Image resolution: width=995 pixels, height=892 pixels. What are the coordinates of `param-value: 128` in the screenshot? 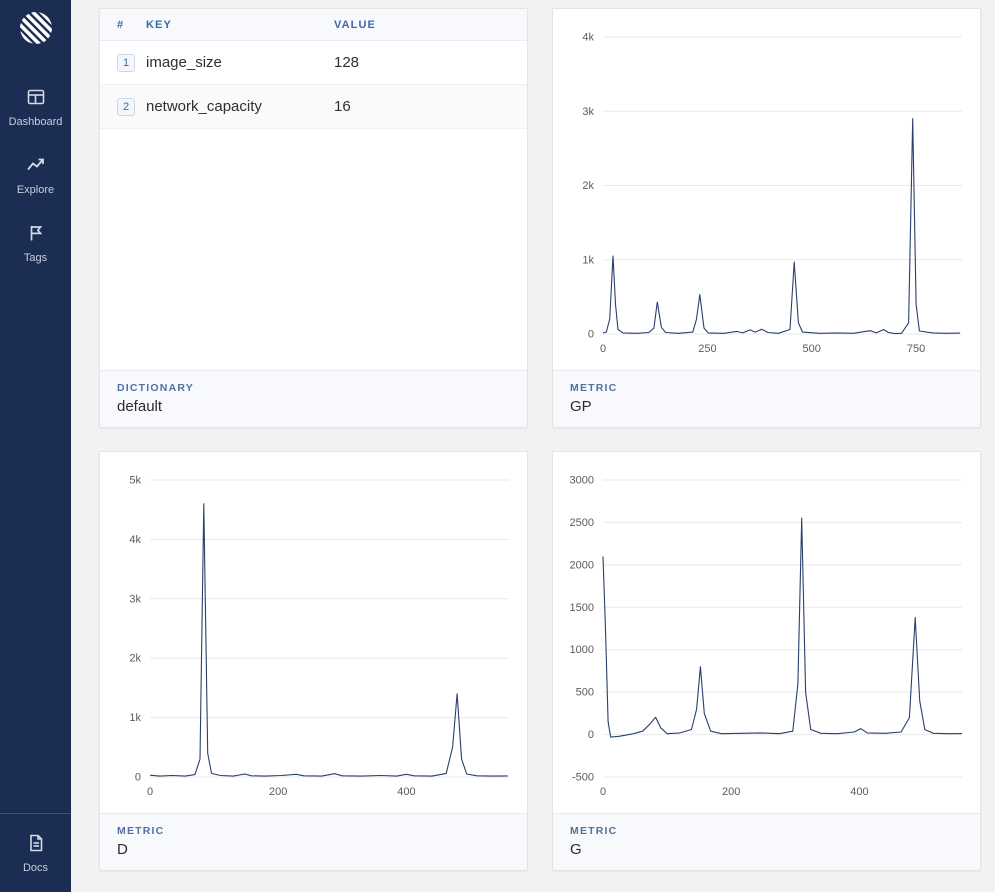 It's located at (426, 62).